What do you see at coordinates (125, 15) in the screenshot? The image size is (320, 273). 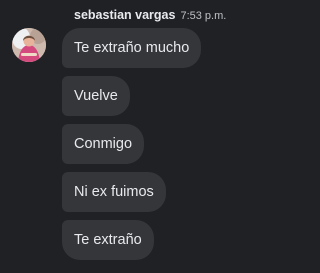 I see `sender-name: sebastian vargas` at bounding box center [125, 15].